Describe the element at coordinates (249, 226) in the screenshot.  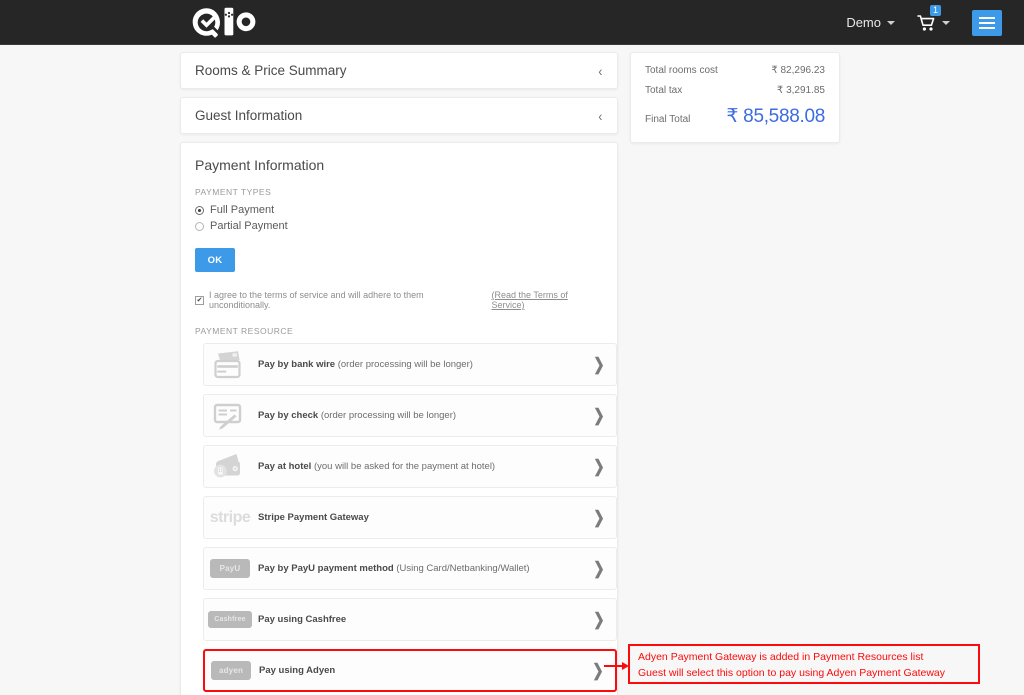
I see `radio-label: Partial Payment` at that location.